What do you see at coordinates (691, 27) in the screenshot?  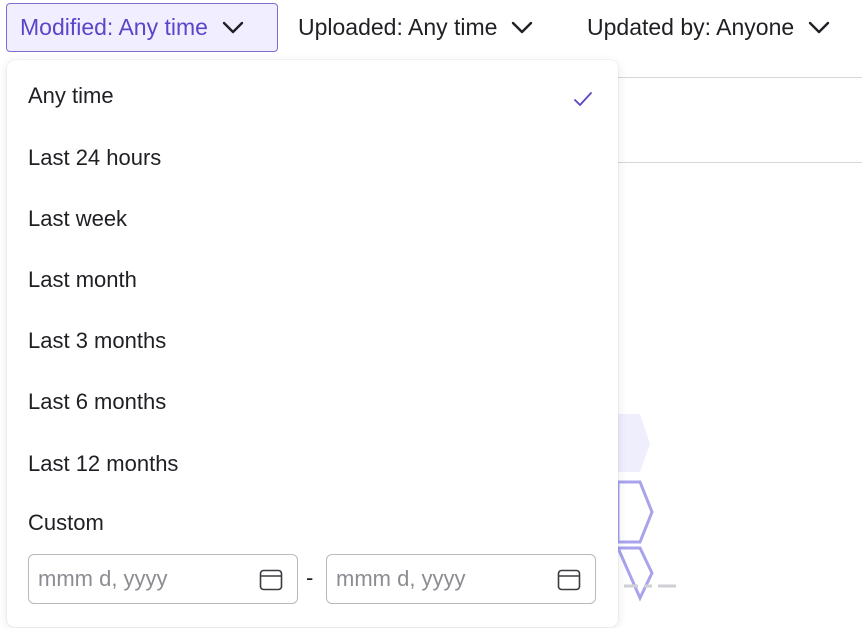 I see `updated-by-filter-label: Updated by: Anyone` at bounding box center [691, 27].